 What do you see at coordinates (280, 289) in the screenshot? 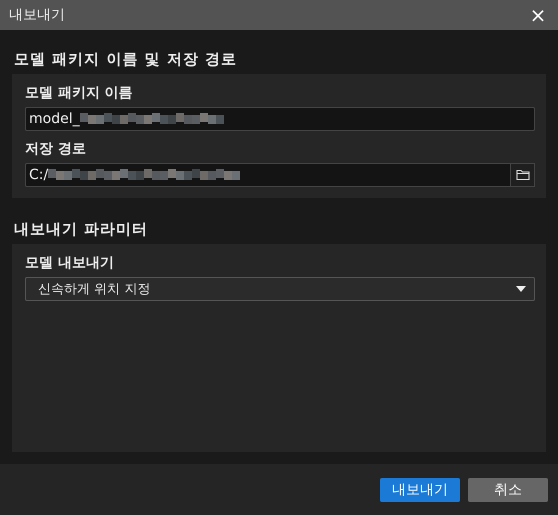
I see `dropdown: 신속하게 위치 지정` at bounding box center [280, 289].